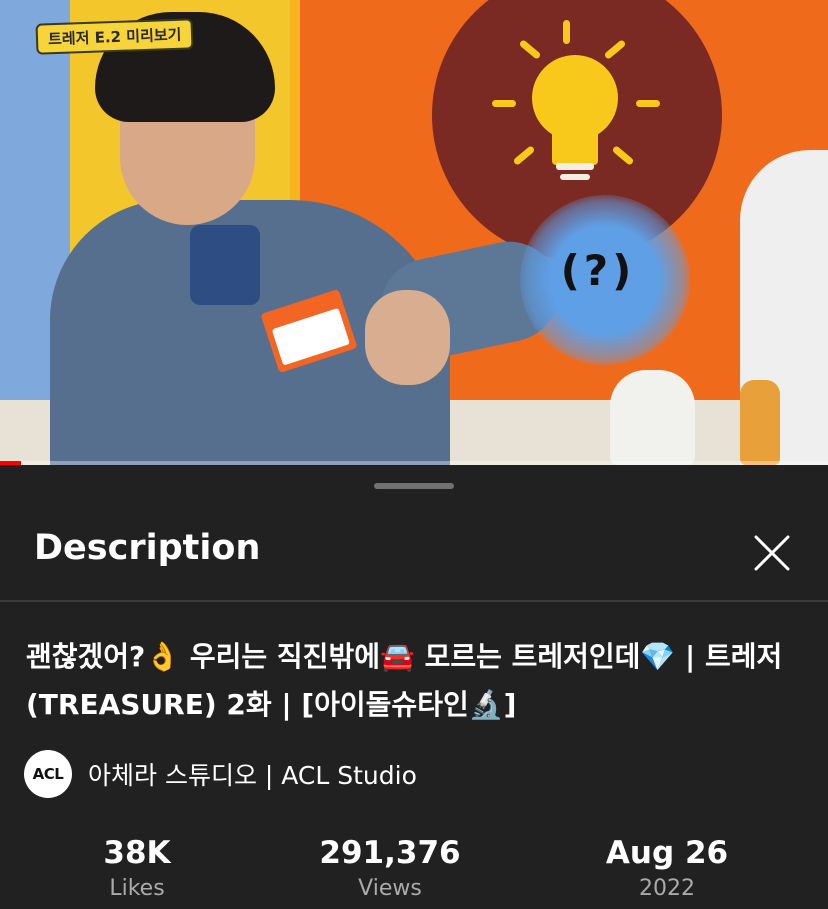  I want to click on views-stat: 291,376 Views, so click(390, 871).